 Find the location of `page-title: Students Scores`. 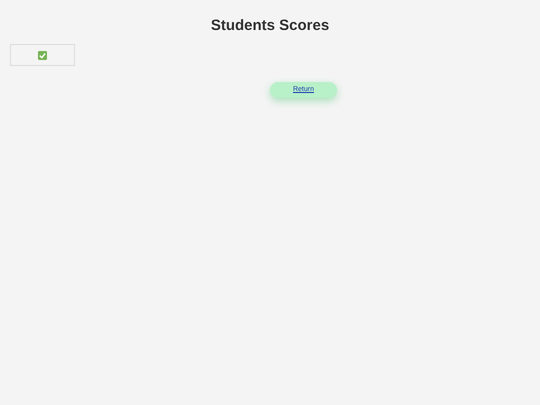

page-title: Students Scores is located at coordinates (270, 26).